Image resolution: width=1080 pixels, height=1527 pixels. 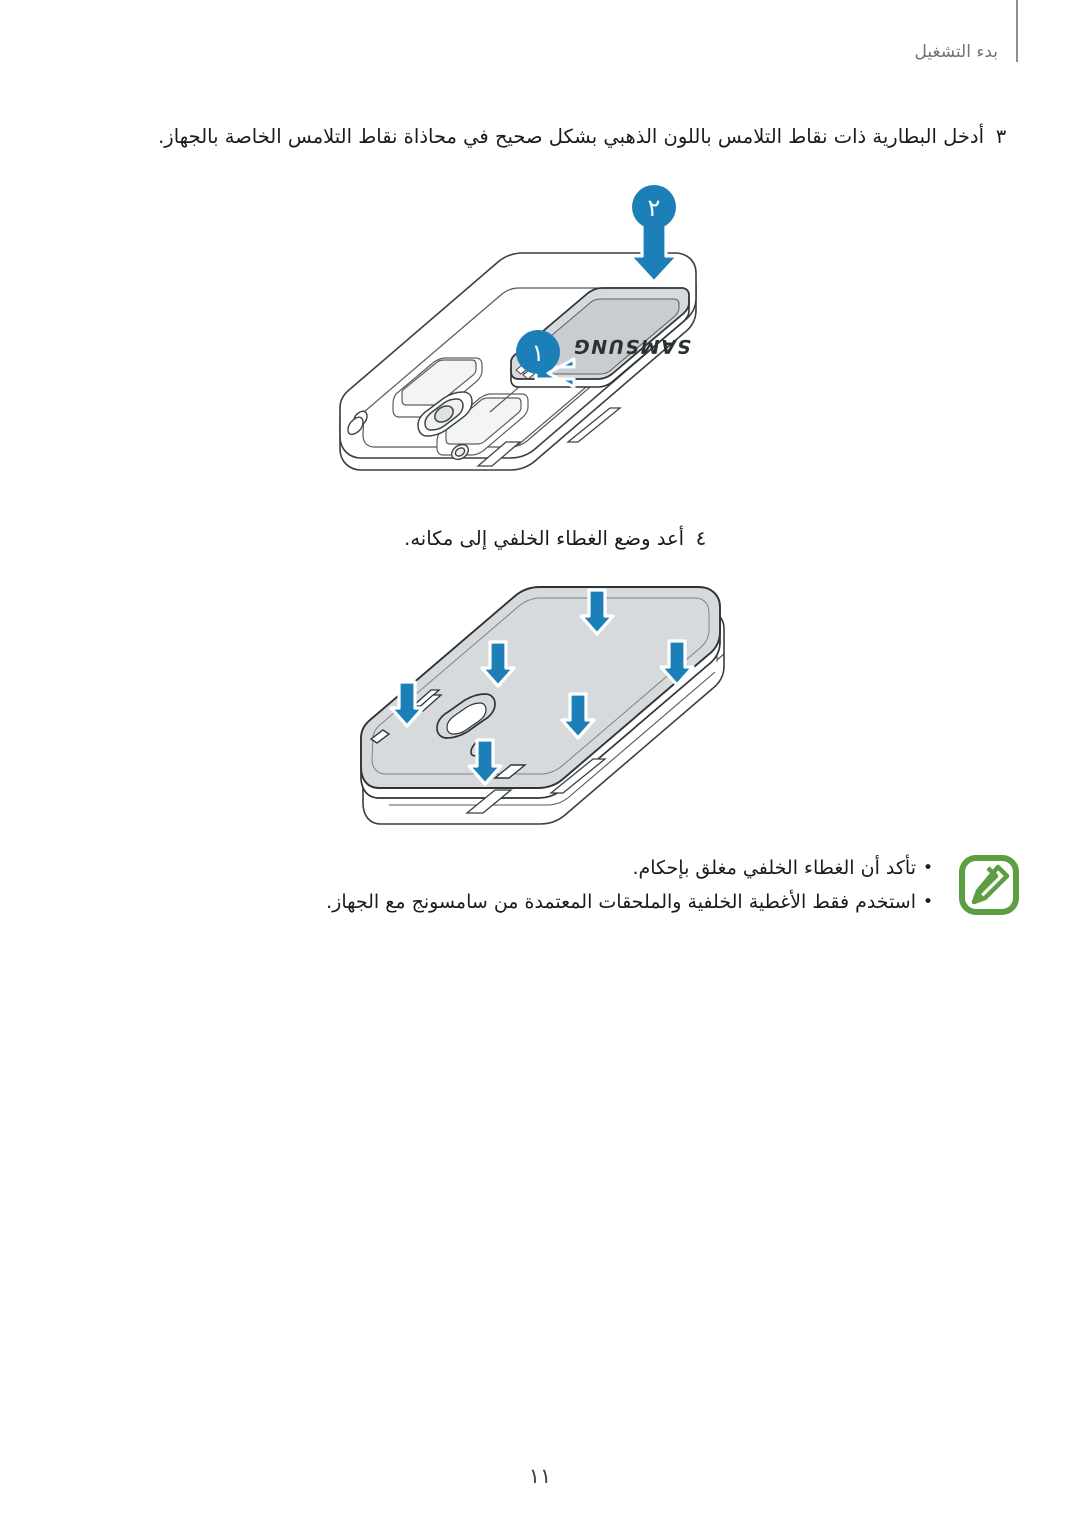 What do you see at coordinates (540, 1476) in the screenshot?
I see `page-number: ١١` at bounding box center [540, 1476].